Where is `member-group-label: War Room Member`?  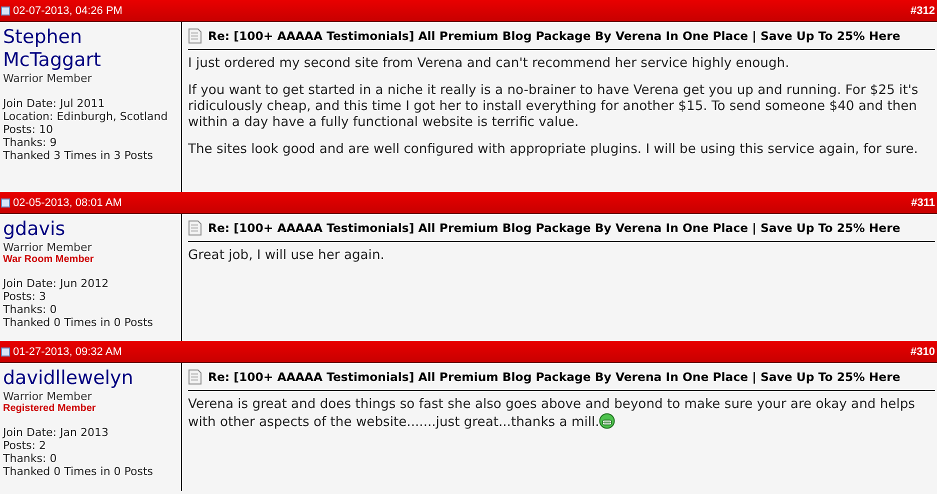
member-group-label: War Room Member is located at coordinates (49, 259).